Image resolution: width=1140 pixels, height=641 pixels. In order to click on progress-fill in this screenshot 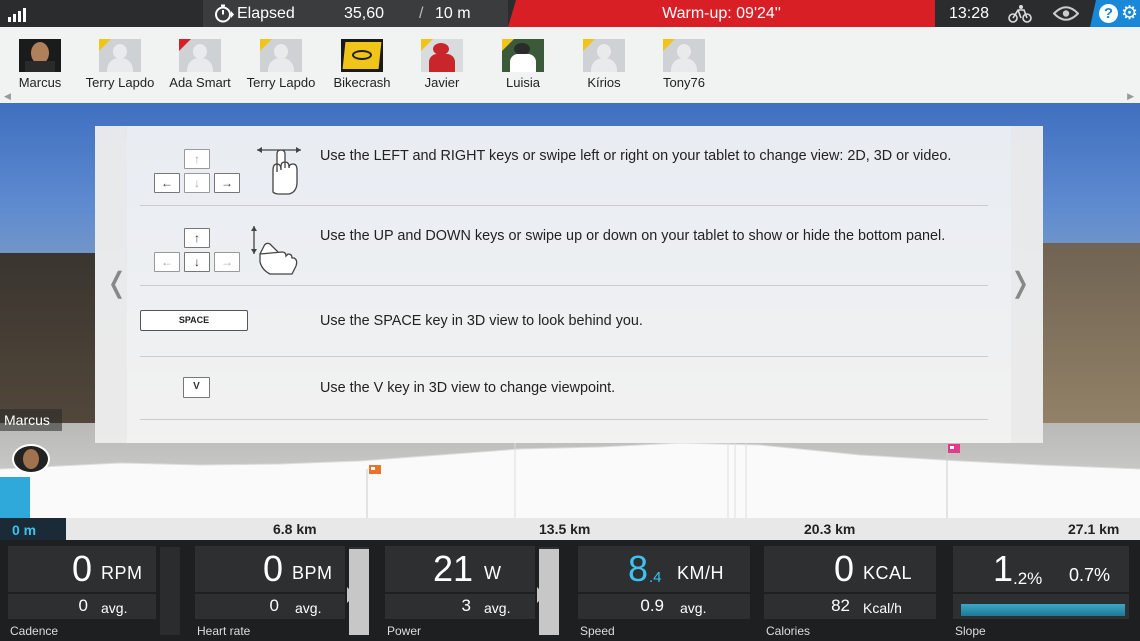, I will do `click(15, 497)`.